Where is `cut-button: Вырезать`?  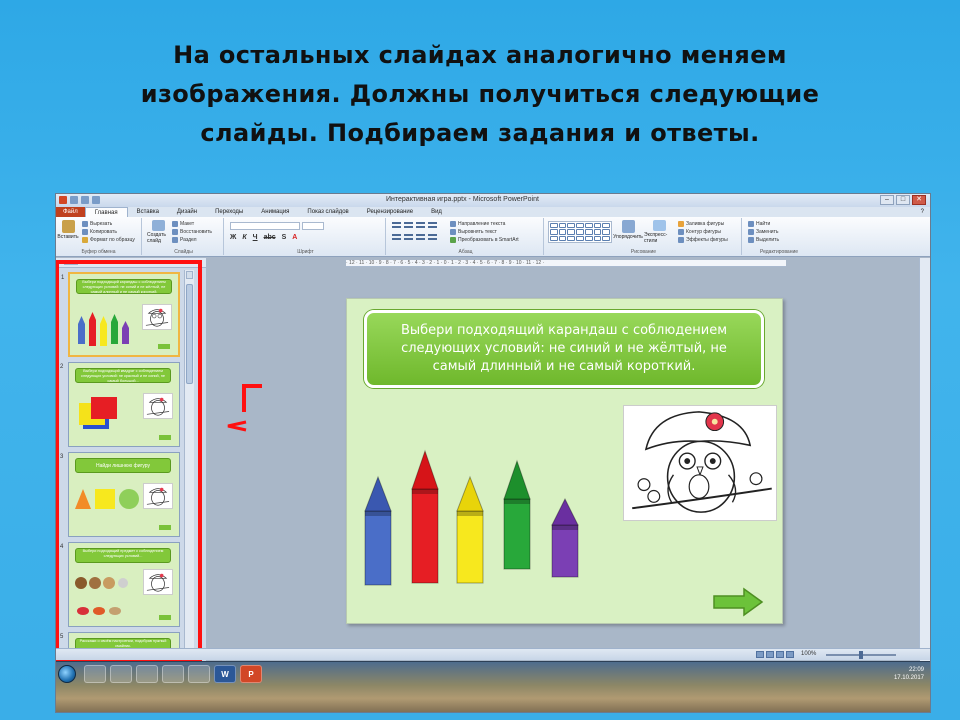
cut-button: Вырезать is located at coordinates (97, 223).